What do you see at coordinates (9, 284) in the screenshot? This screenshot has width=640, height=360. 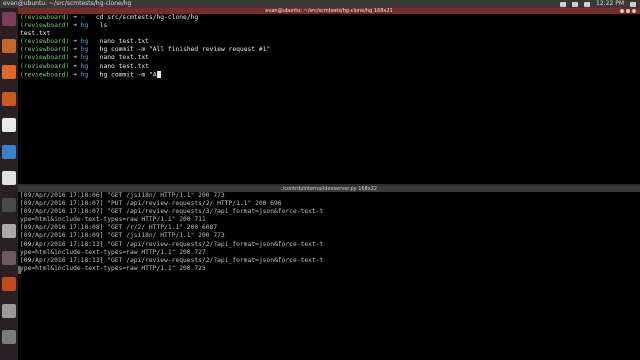 I see `impress-icon` at bounding box center [9, 284].